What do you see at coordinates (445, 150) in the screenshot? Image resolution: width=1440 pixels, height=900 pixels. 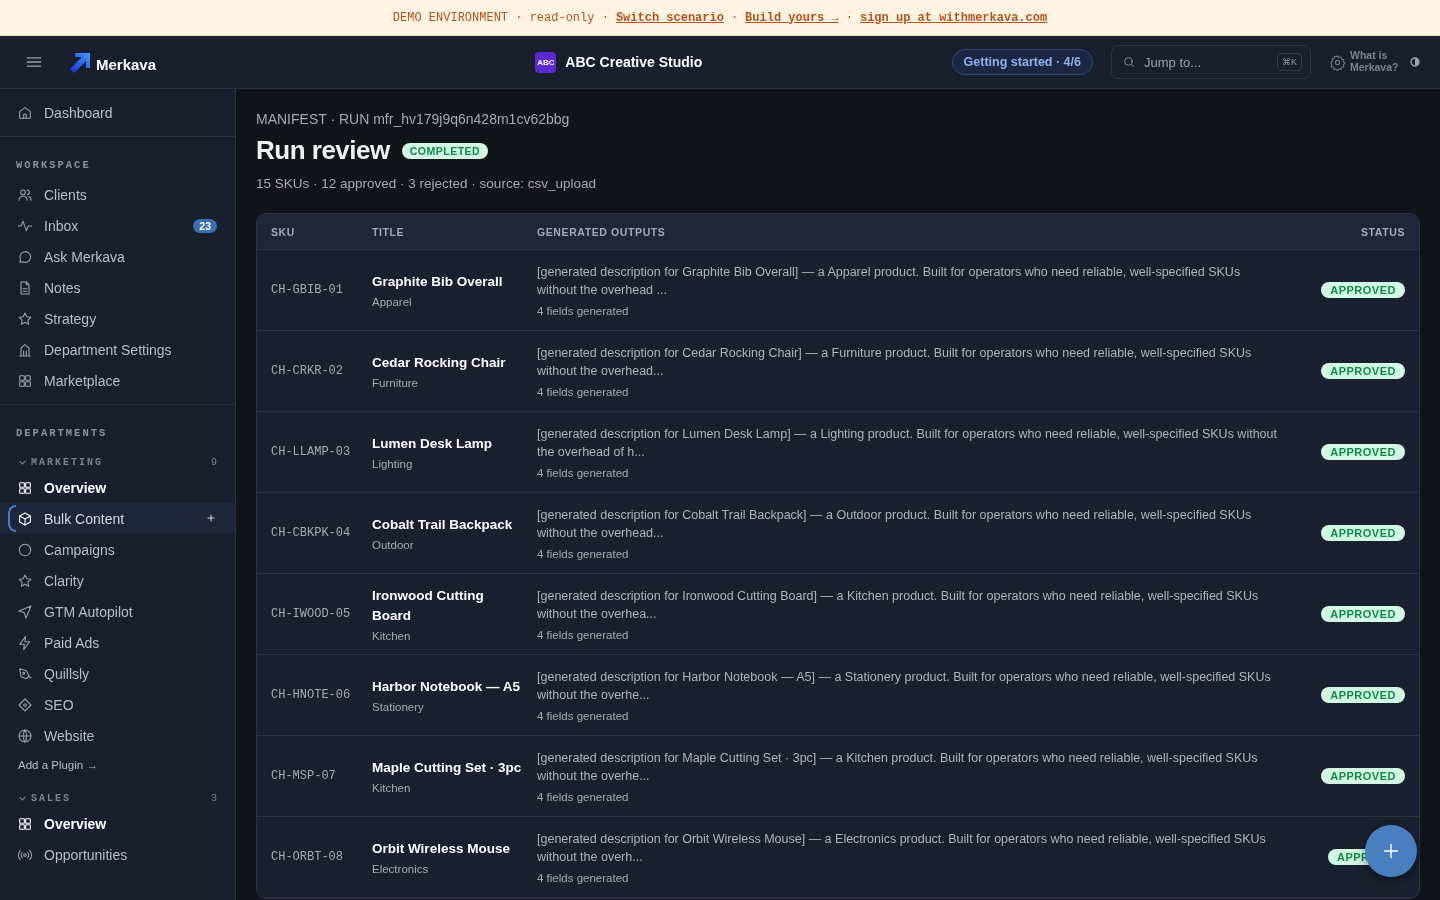 I see `status-badge: COMPLETED` at bounding box center [445, 150].